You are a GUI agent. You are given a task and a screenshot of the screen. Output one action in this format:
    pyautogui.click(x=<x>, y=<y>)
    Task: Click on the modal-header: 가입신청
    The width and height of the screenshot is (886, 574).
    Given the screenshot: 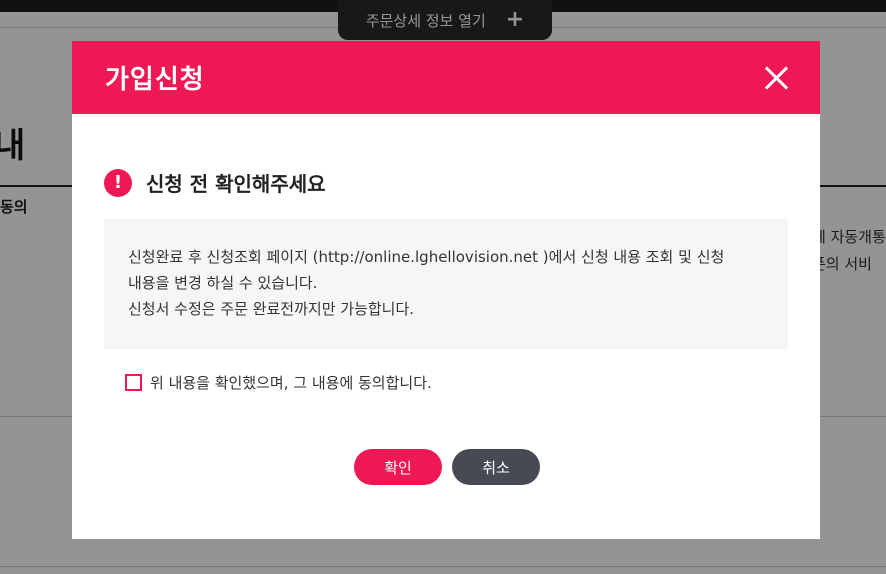 What is the action you would take?
    pyautogui.click(x=446, y=77)
    